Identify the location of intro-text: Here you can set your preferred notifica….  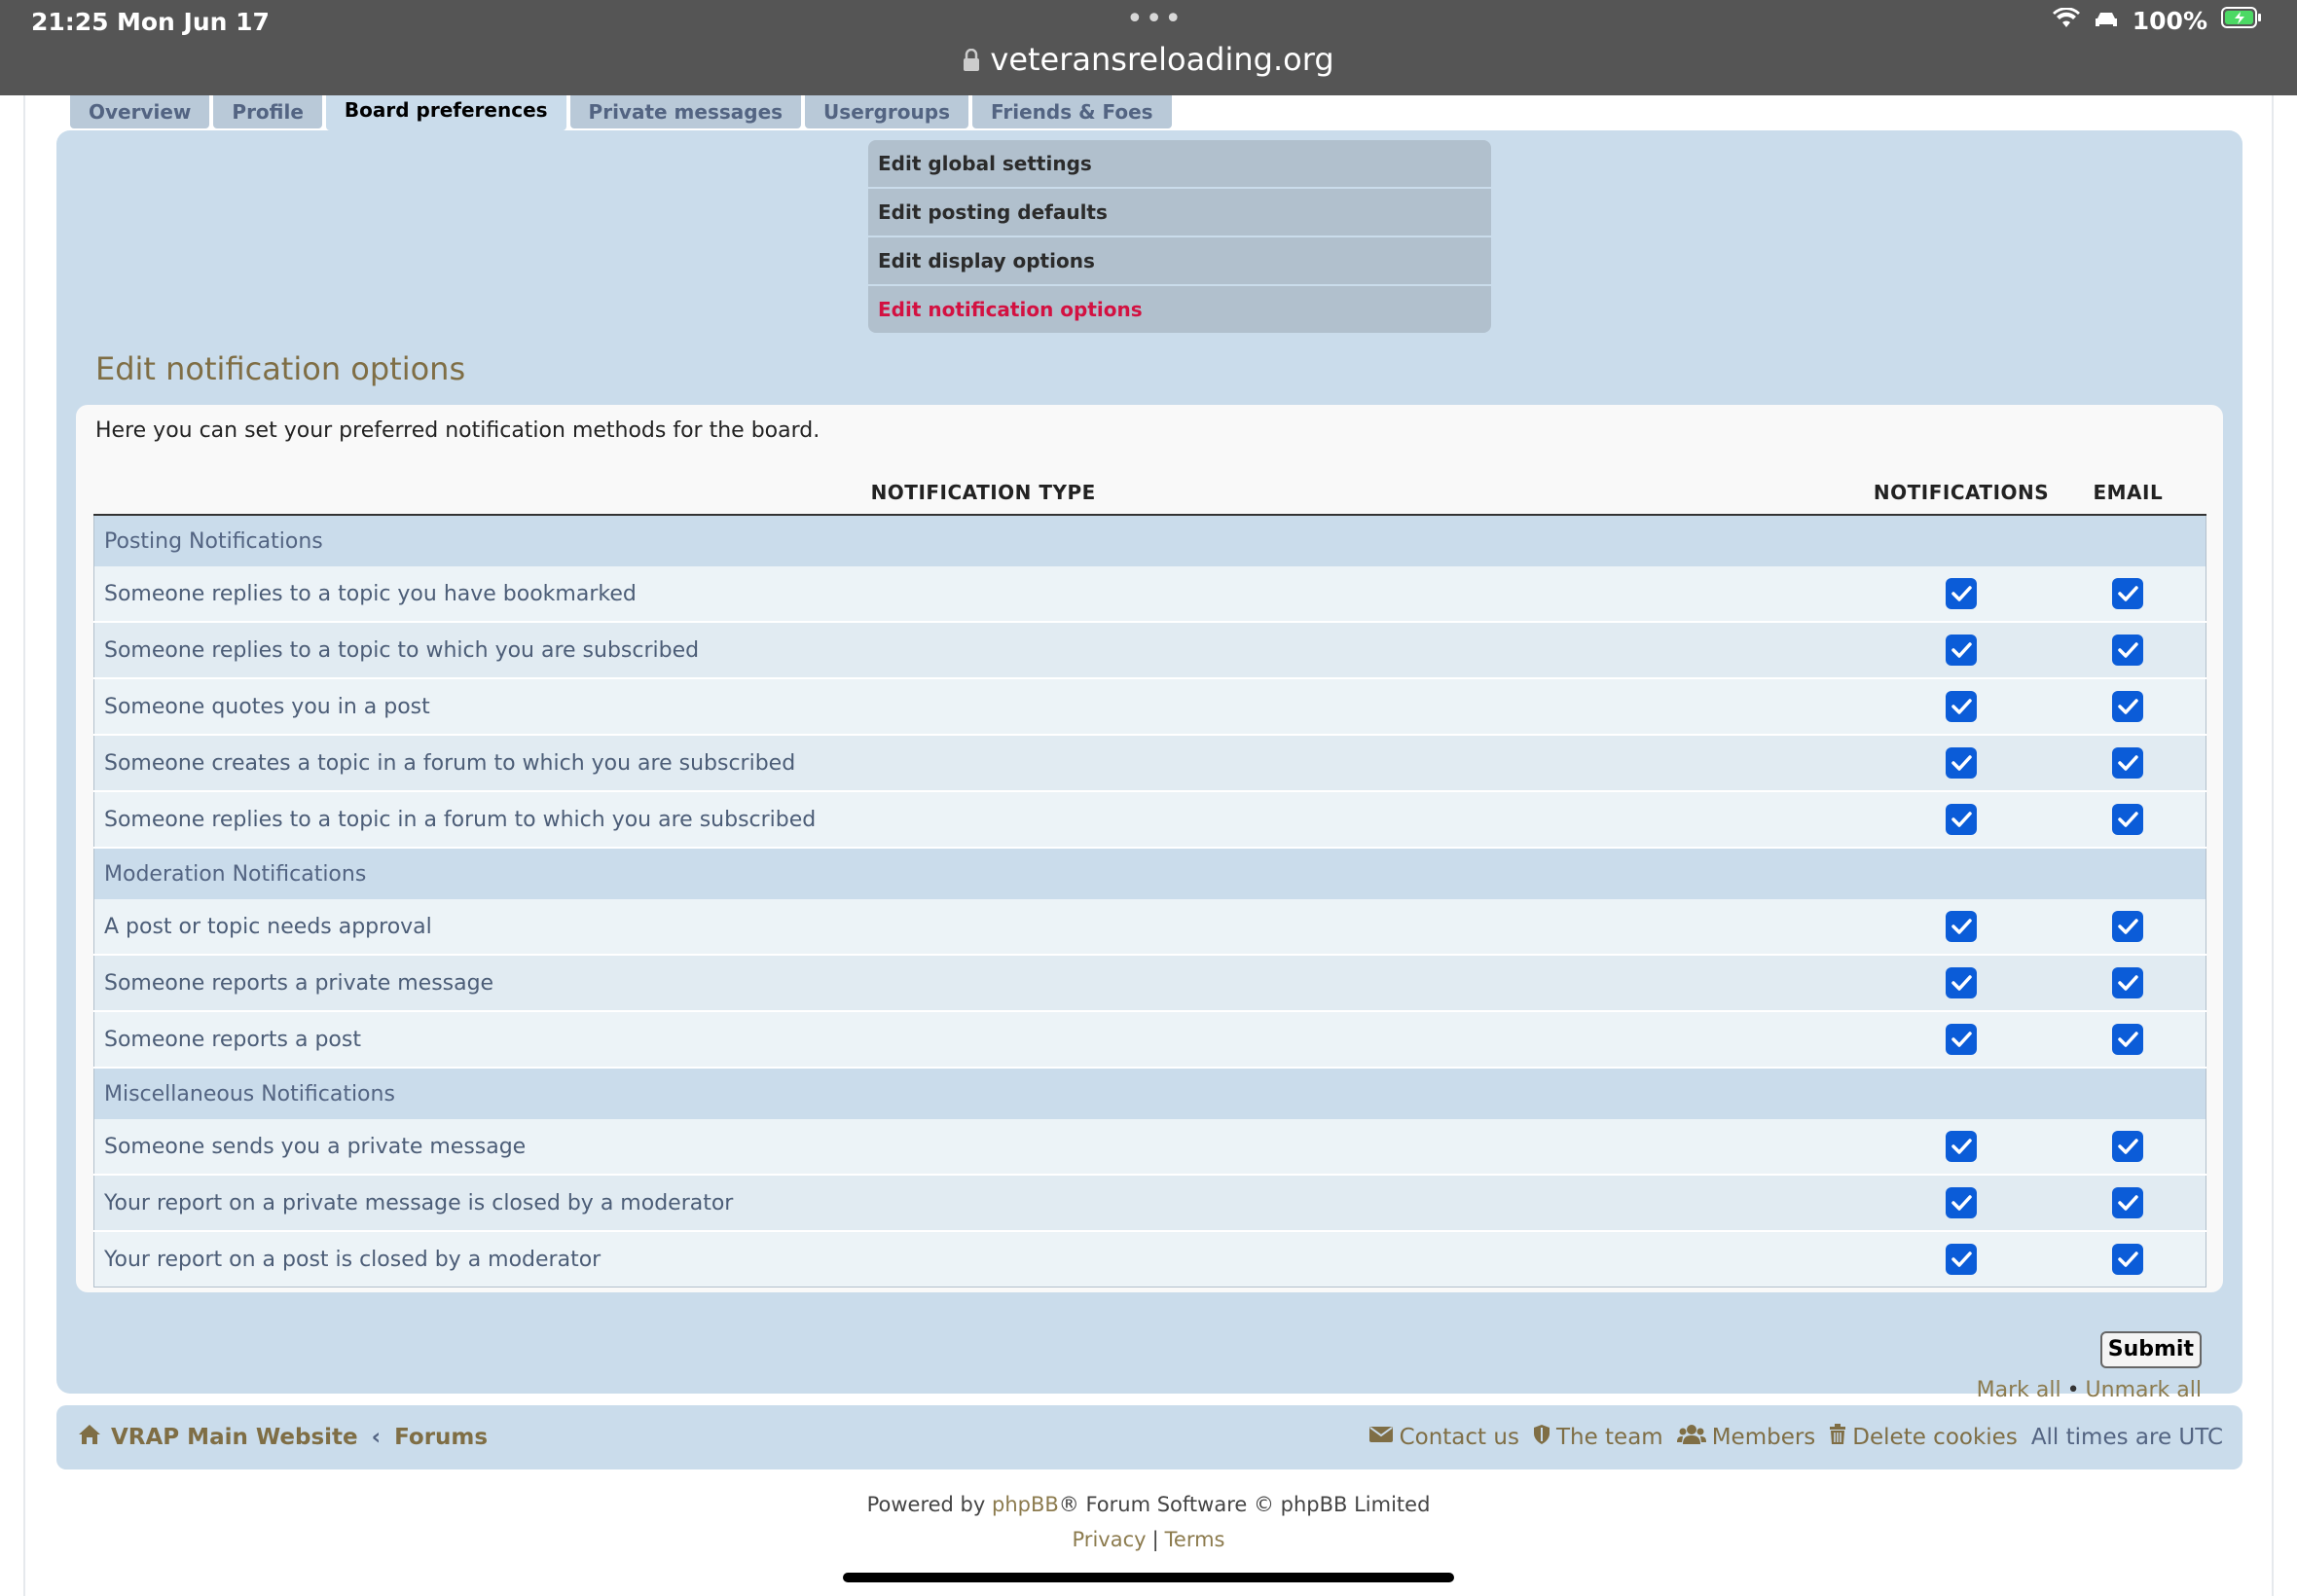
(458, 430).